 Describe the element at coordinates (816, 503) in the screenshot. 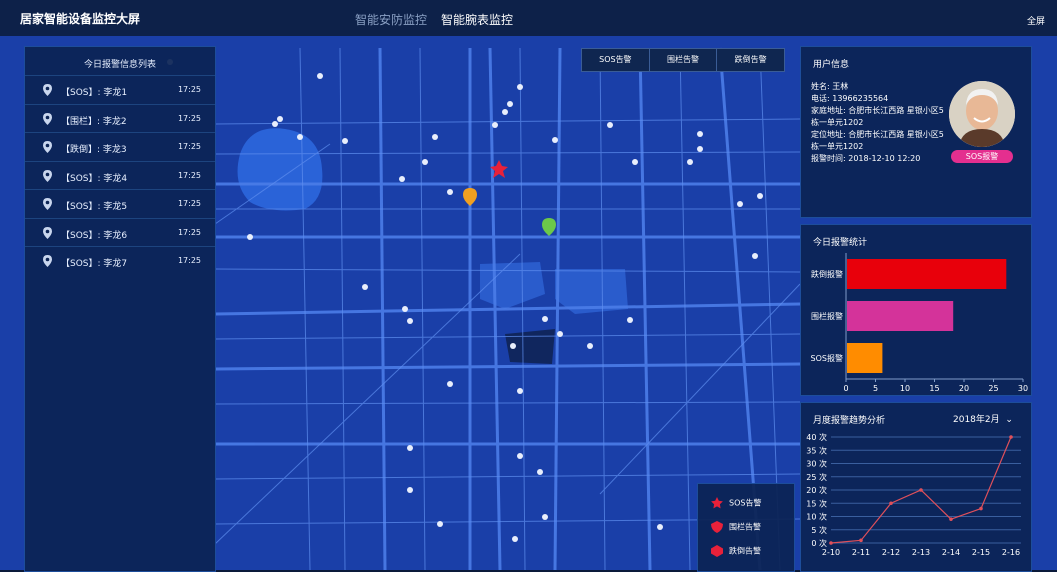

I see `y-tick-label: 15 次` at that location.